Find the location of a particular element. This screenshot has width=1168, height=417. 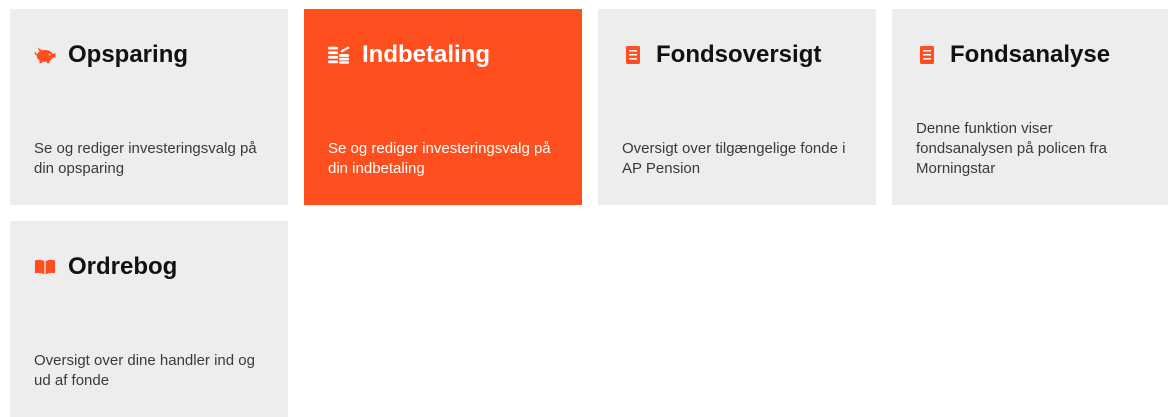

tile-header: Indbetaling is located at coordinates (409, 55).